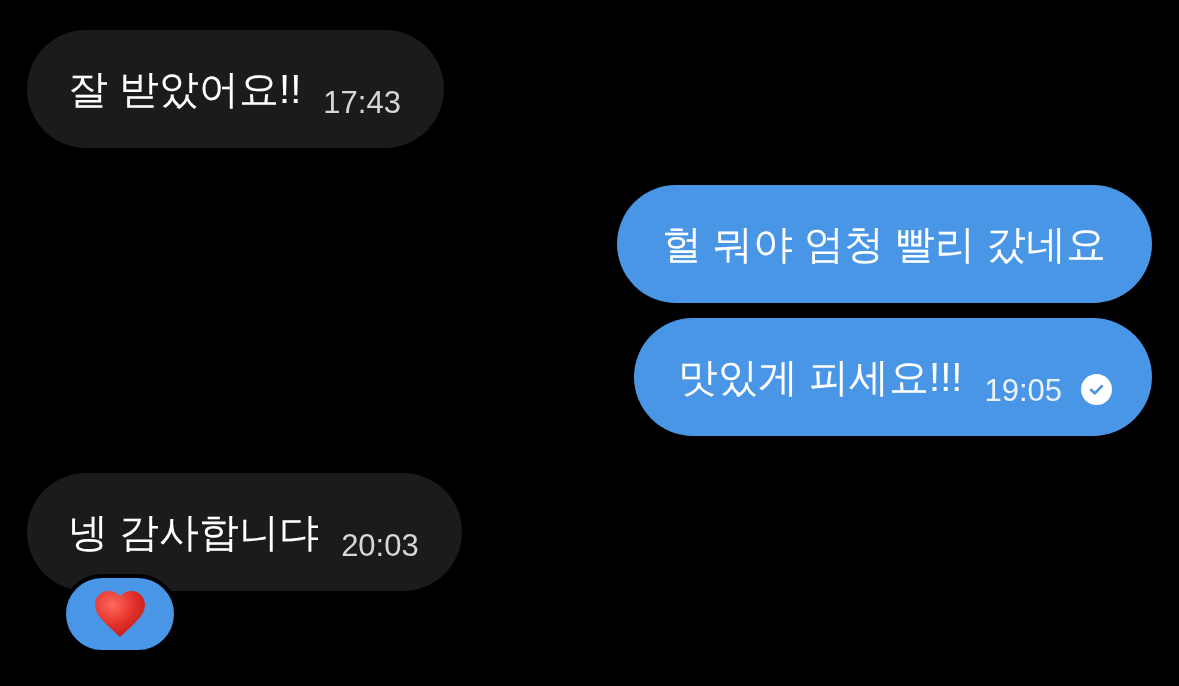 The height and width of the screenshot is (686, 1179). I want to click on message-text: 잘 받았어요!!, so click(185, 89).